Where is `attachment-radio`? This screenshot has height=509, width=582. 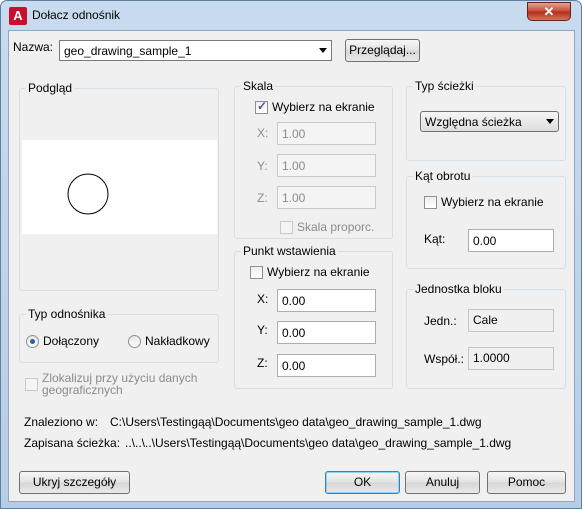
attachment-radio is located at coordinates (32, 341).